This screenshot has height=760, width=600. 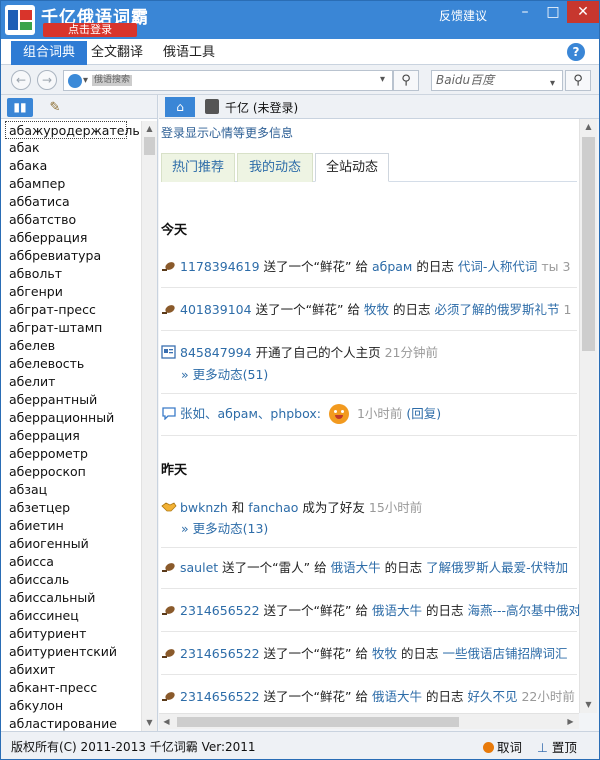 I want to click on login-button: 点击登录, so click(x=90, y=30).